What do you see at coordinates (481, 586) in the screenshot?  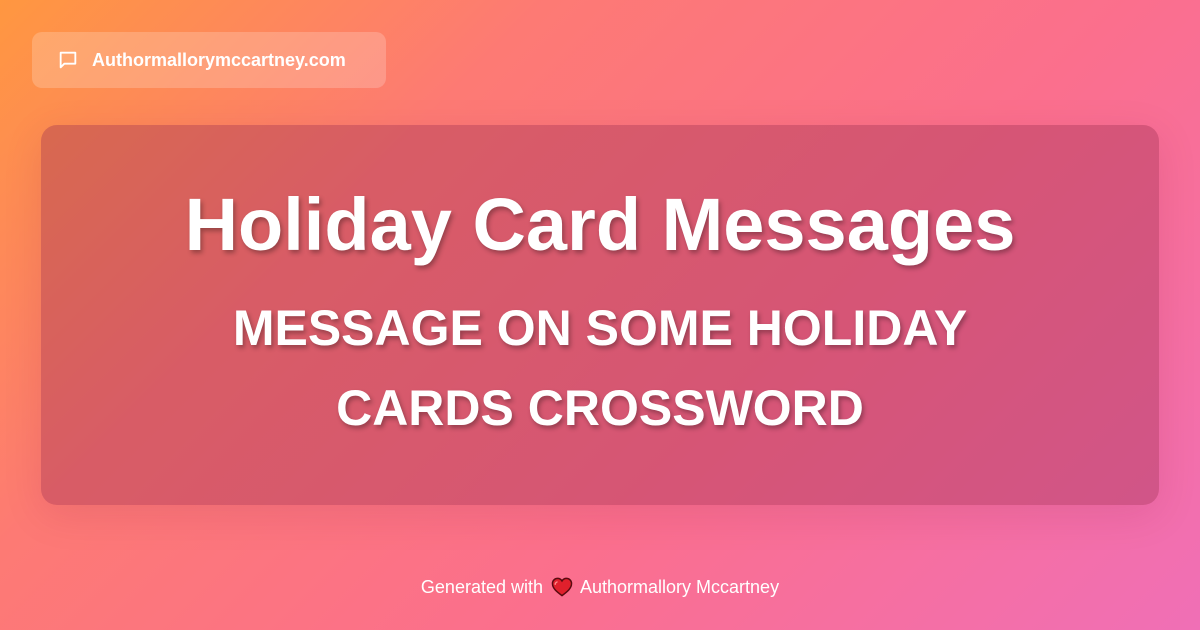 I see `footer-prefix: Generated with` at bounding box center [481, 586].